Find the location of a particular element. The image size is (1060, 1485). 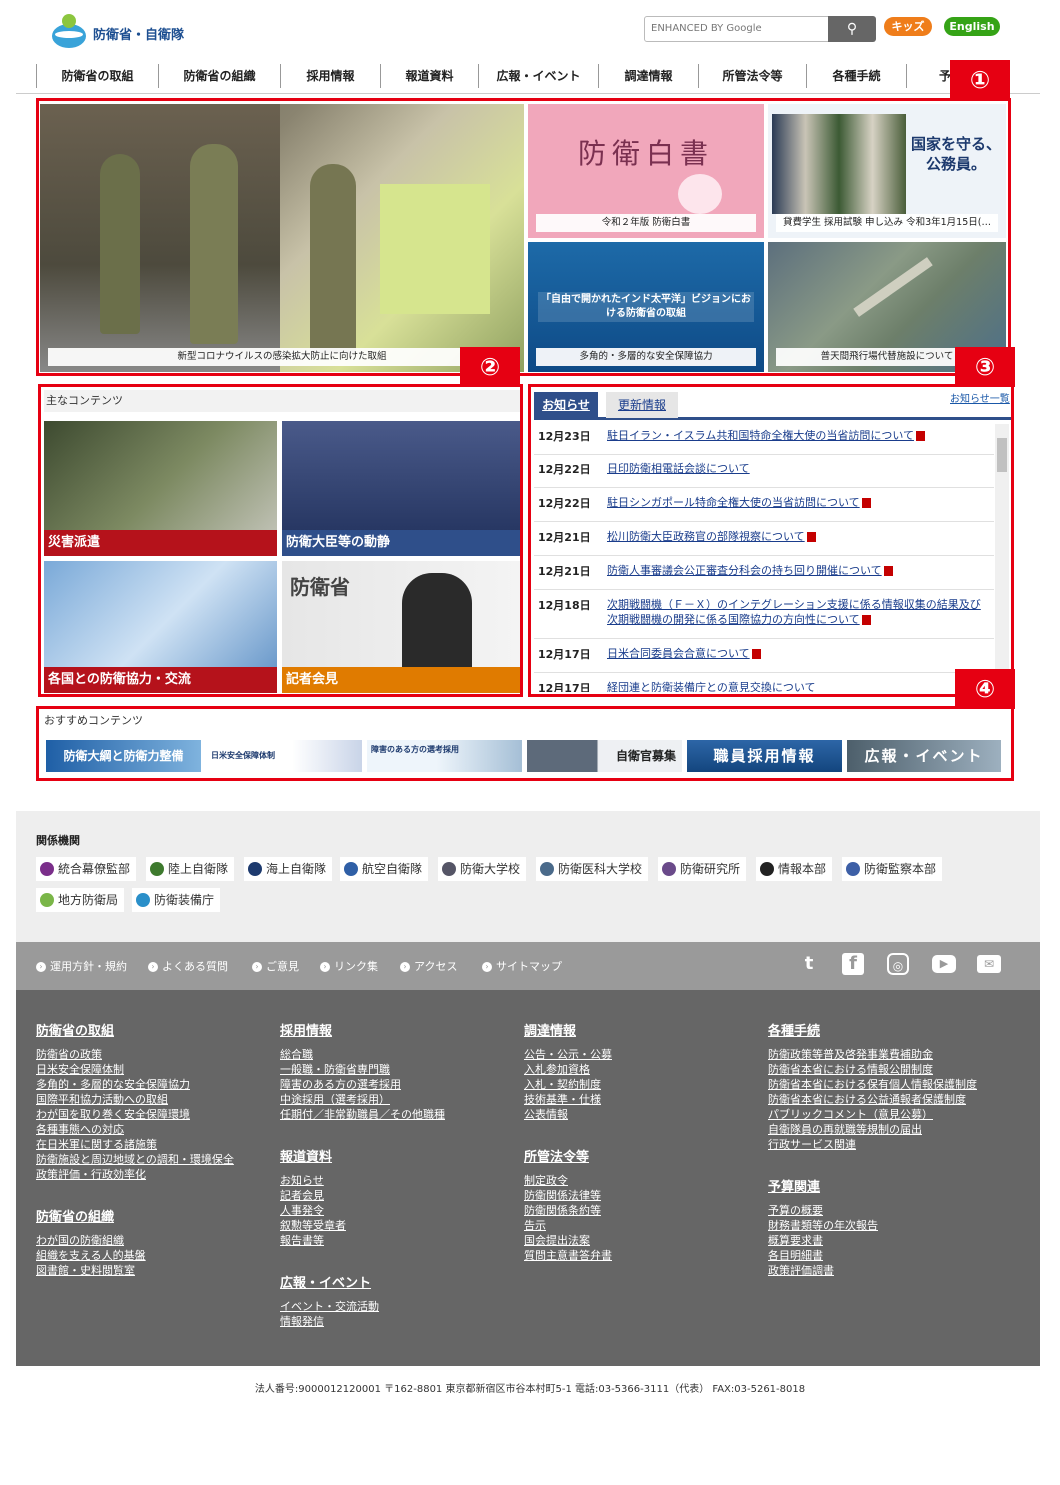

footer-link: 防衛省本省における公益通報者保護制度 is located at coordinates (872, 1099).